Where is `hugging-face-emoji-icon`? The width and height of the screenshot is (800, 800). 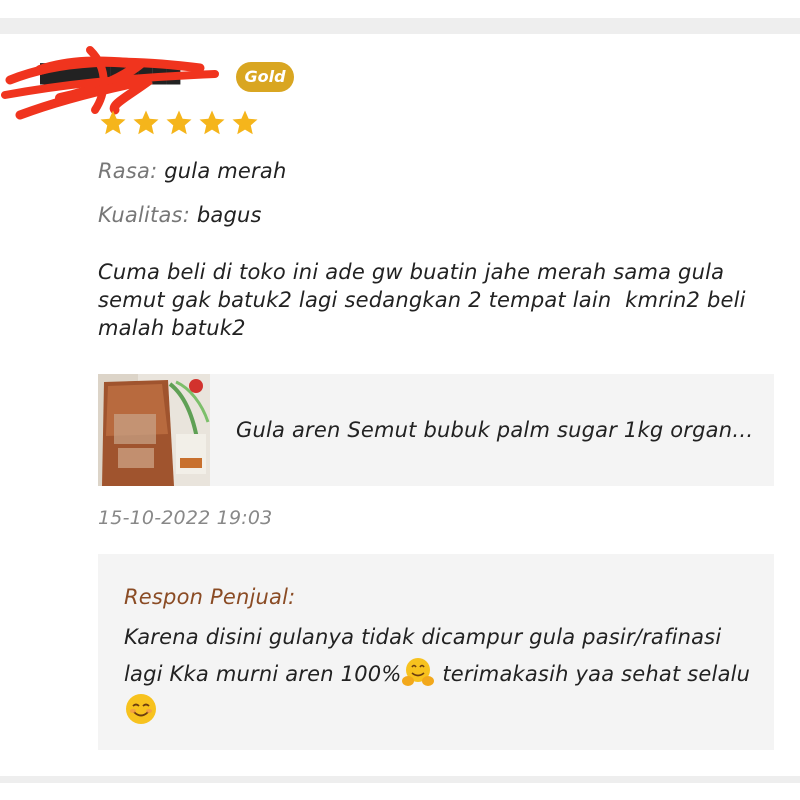 hugging-face-emoji-icon is located at coordinates (418, 672).